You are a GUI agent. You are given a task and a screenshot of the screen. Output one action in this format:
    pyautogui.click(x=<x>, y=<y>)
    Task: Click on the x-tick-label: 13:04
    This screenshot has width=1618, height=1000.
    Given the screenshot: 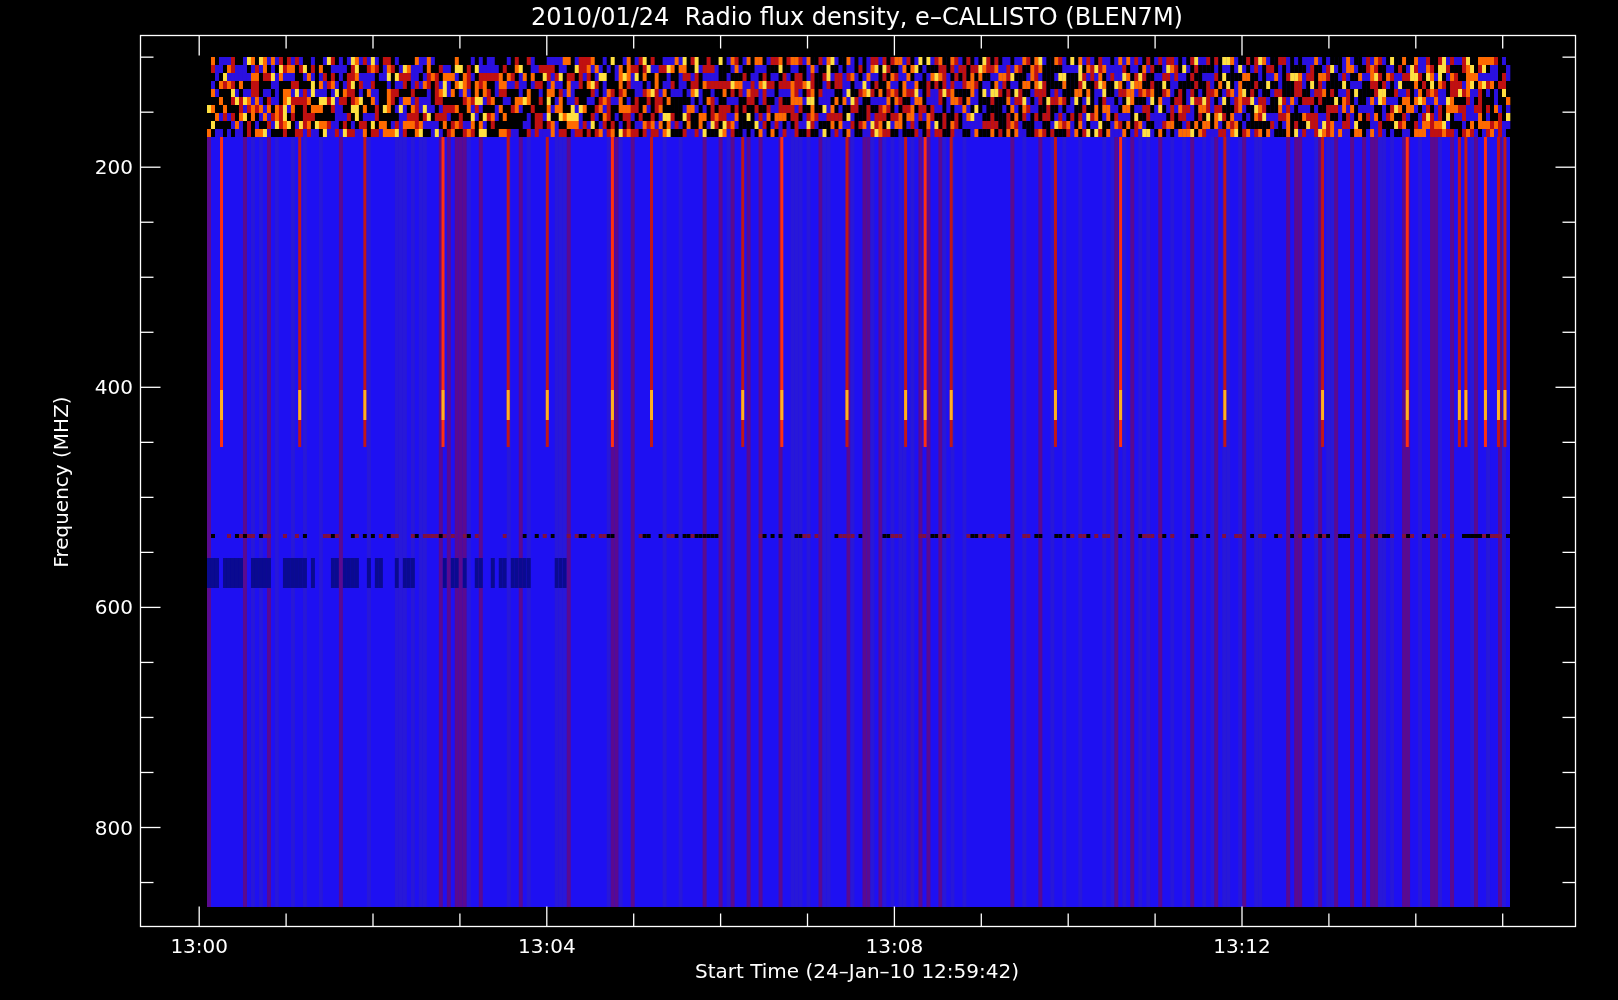 What is the action you would take?
    pyautogui.click(x=547, y=946)
    